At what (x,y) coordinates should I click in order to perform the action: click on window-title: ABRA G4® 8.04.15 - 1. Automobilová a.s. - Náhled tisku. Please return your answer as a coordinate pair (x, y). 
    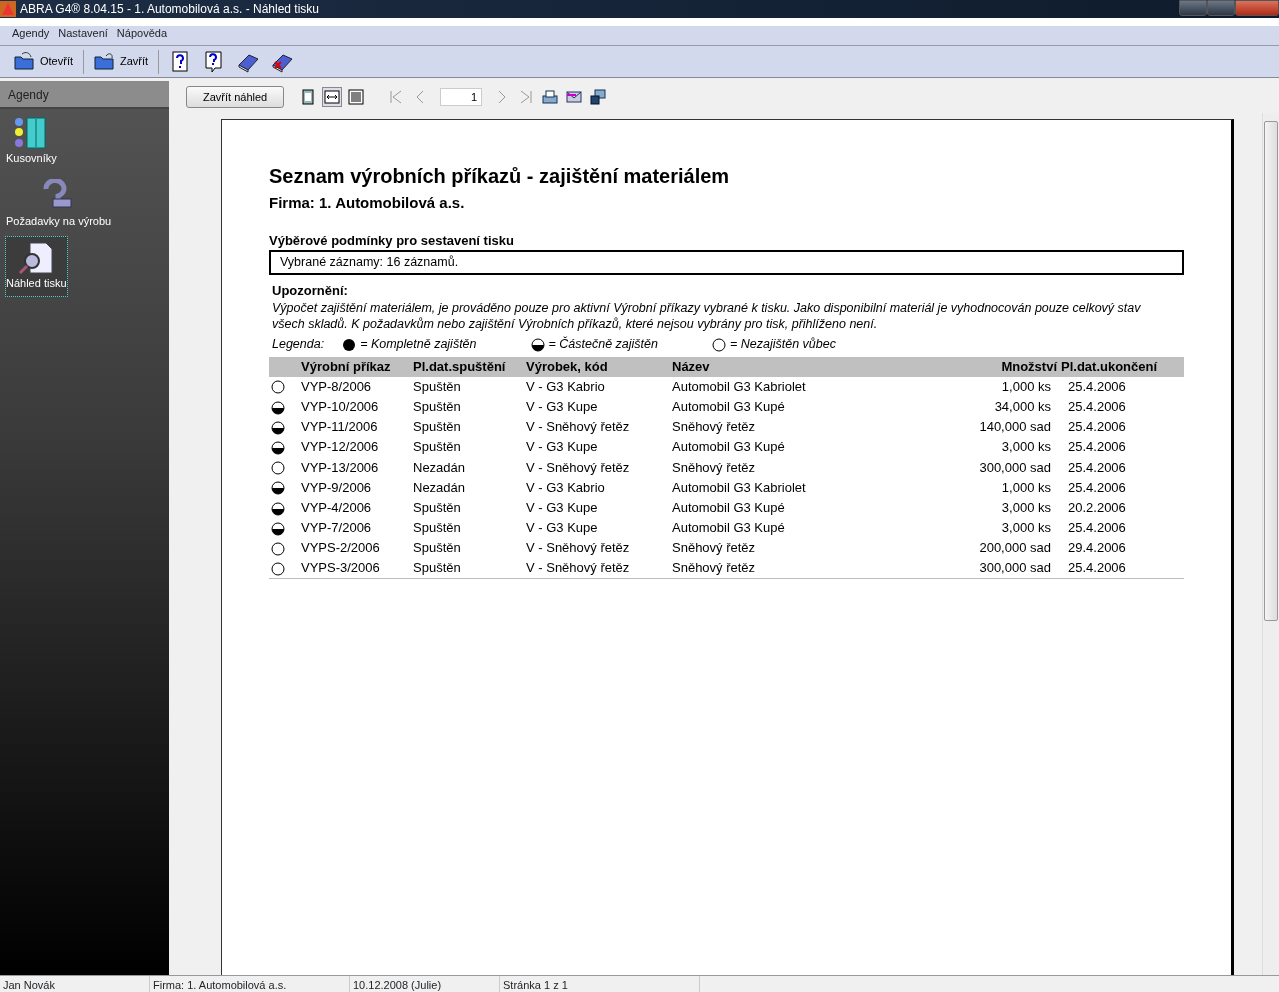
    Looking at the image, I should click on (169, 9).